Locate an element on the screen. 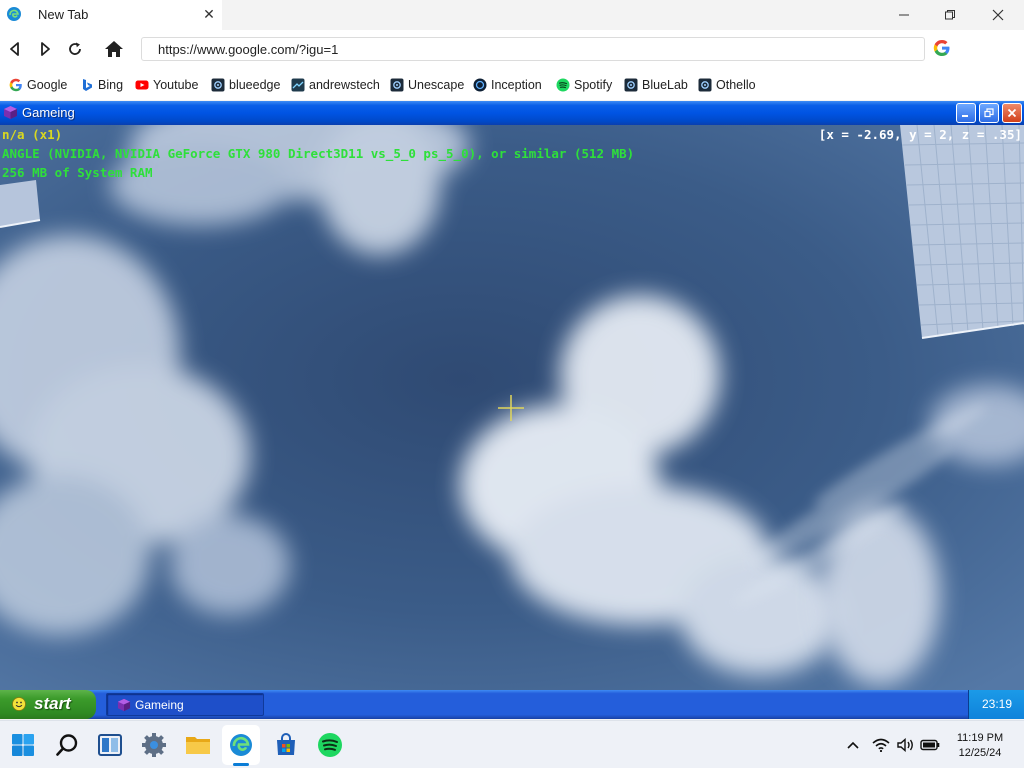 The height and width of the screenshot is (768, 1024). edge-icon is located at coordinates (14, 14).